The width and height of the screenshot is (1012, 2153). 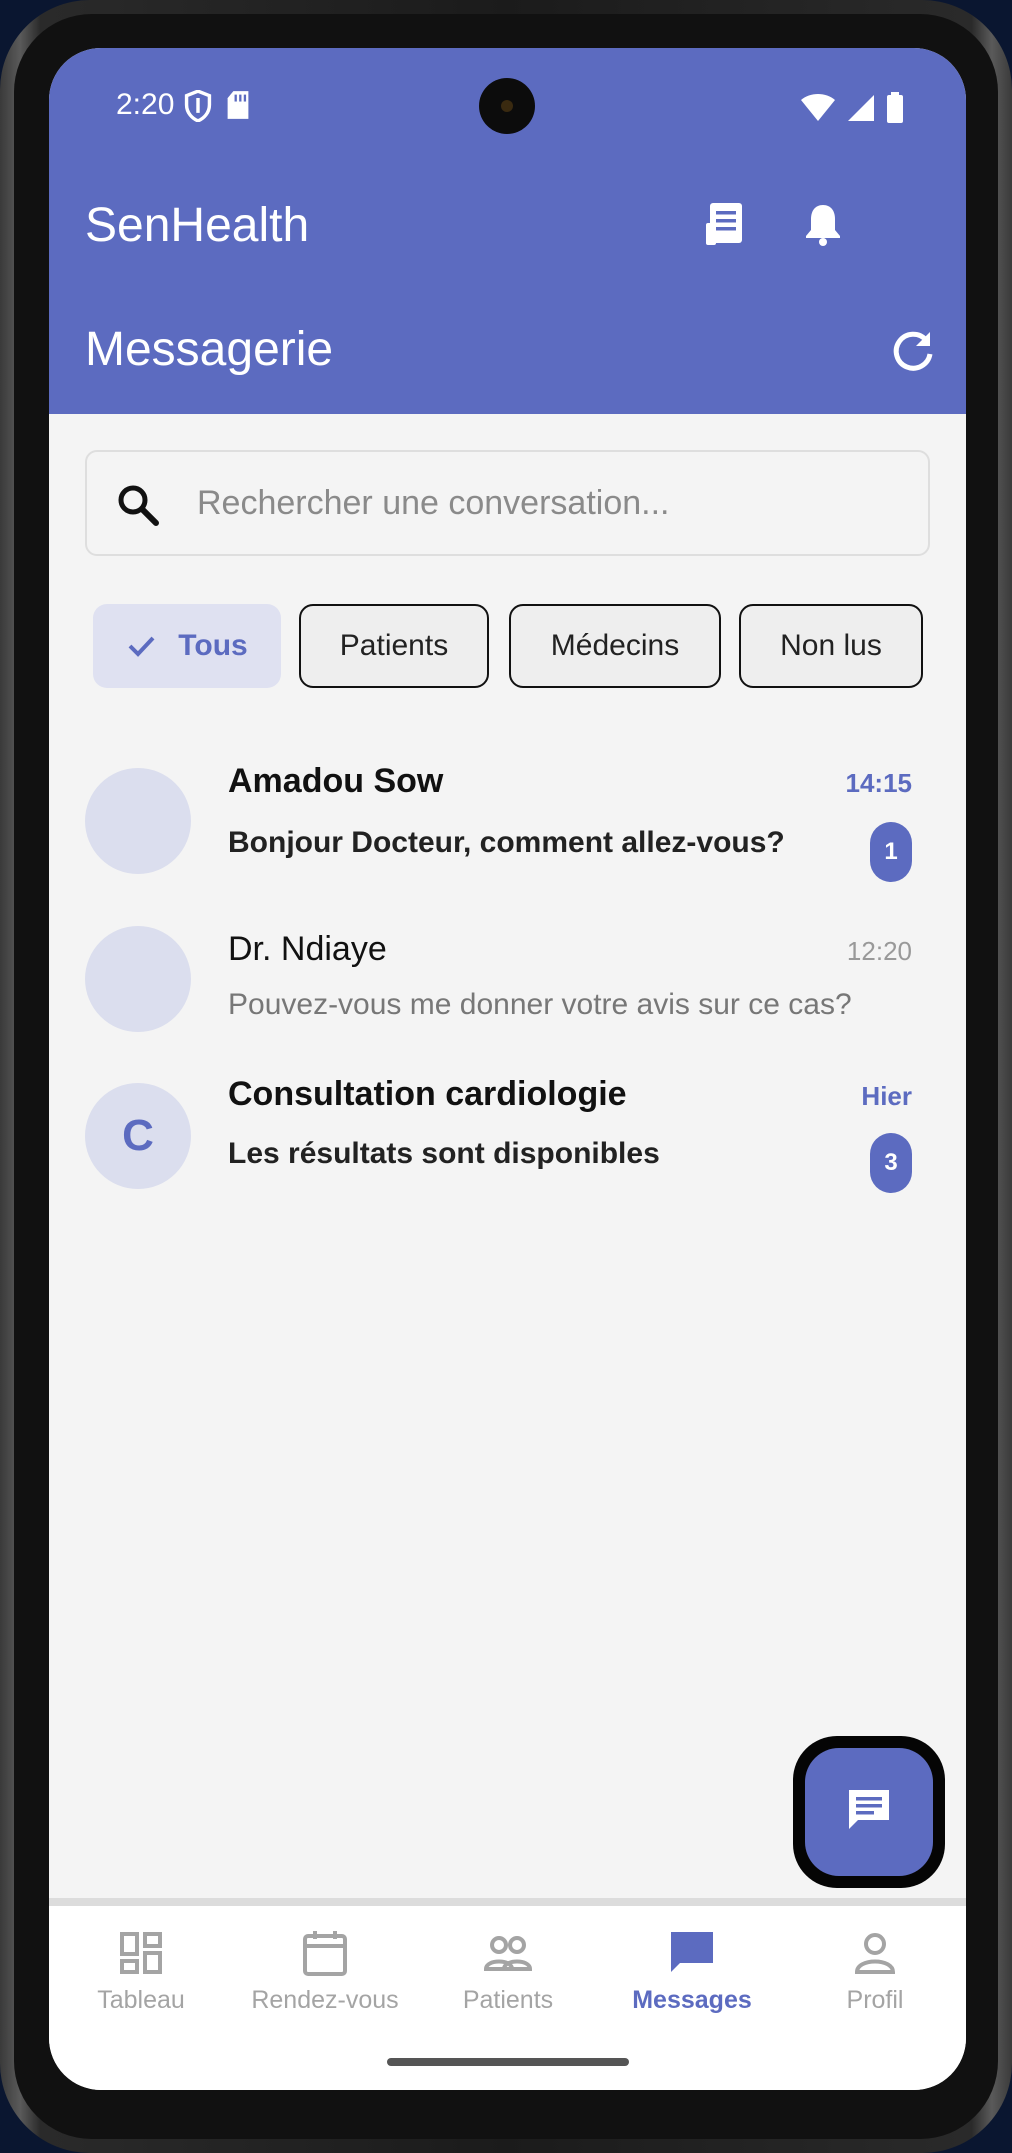 I want to click on nav-label: Rendez-vous, so click(x=325, y=2000).